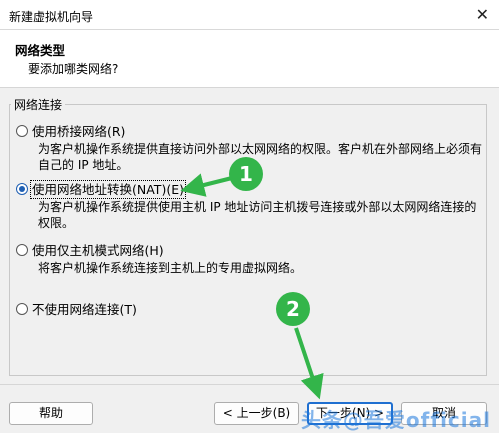  Describe the element at coordinates (246, 174) in the screenshot. I see `annotation-marker-1: 1` at that location.